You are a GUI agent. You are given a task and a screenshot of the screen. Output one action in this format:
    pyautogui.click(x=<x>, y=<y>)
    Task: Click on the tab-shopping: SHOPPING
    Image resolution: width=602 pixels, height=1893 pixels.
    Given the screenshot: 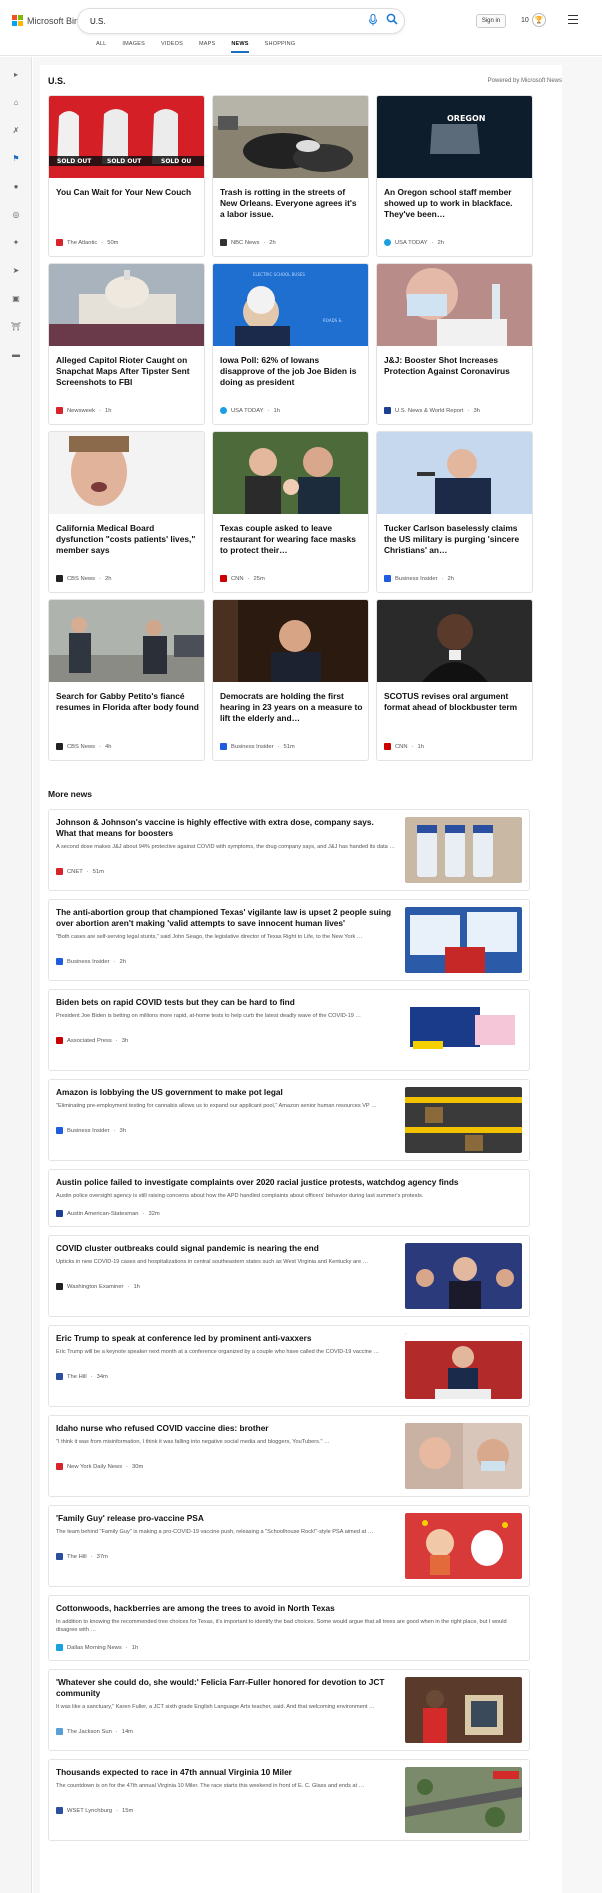 What is the action you would take?
    pyautogui.click(x=280, y=47)
    